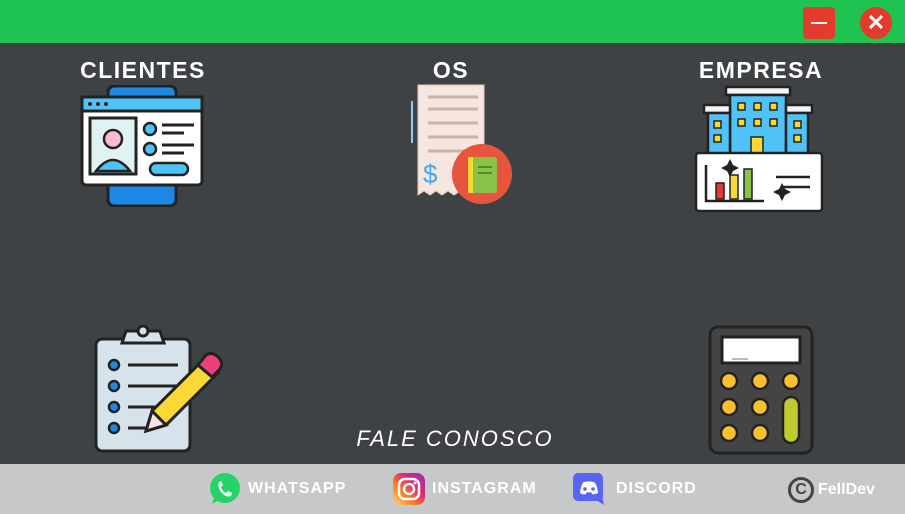  Describe the element at coordinates (846, 489) in the screenshot. I see `brand-label: FellDev` at that location.